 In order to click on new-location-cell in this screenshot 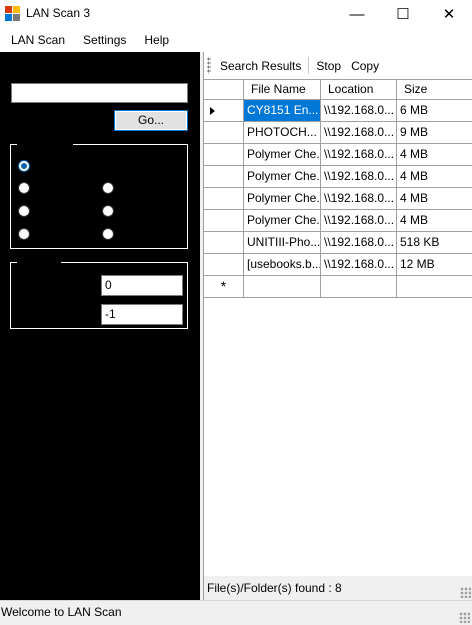, I will do `click(359, 287)`.